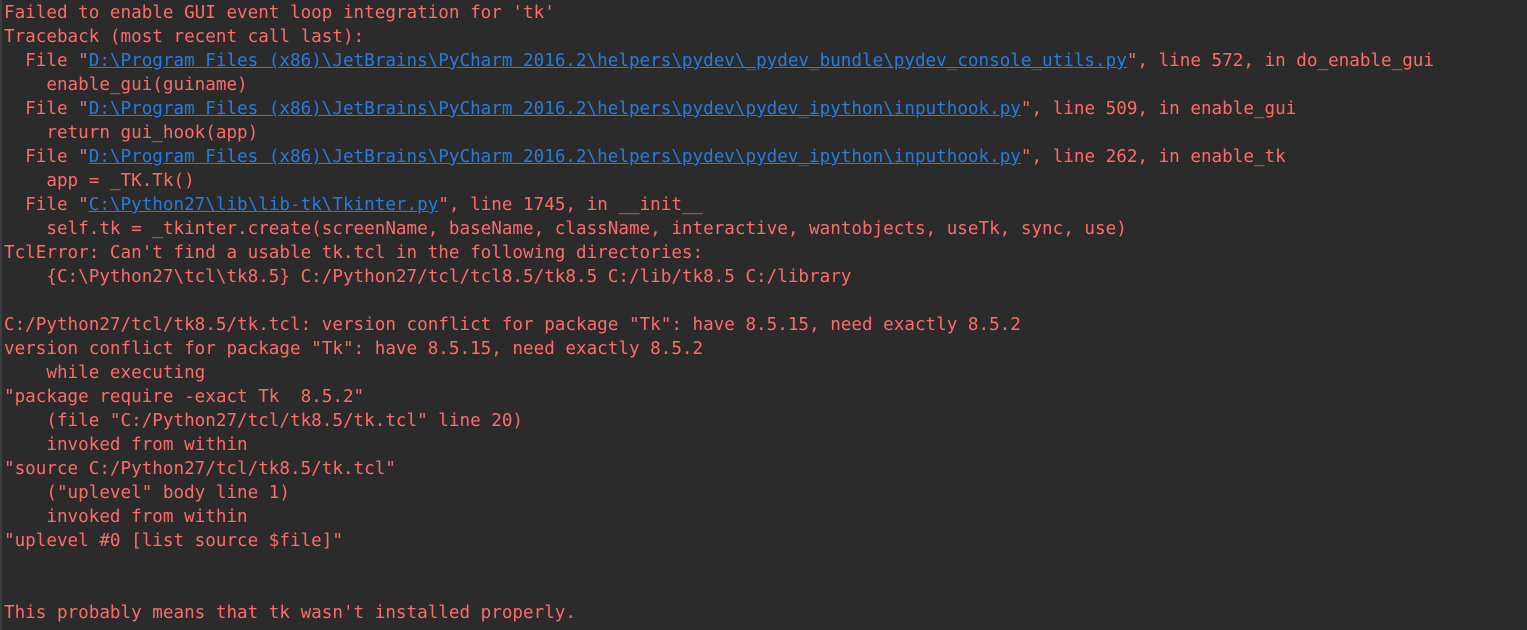 The image size is (1527, 630). What do you see at coordinates (184, 397) in the screenshot?
I see `console-text: "package require -exact Tk 8.5.2"` at bounding box center [184, 397].